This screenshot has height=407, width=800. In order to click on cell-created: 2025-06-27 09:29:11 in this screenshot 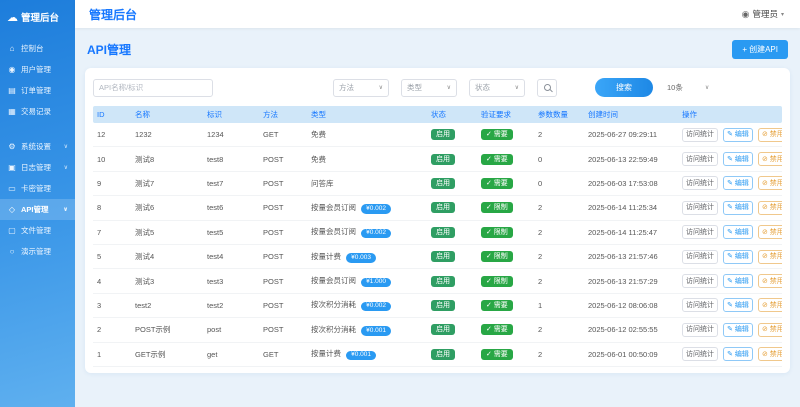, I will do `click(623, 135)`.